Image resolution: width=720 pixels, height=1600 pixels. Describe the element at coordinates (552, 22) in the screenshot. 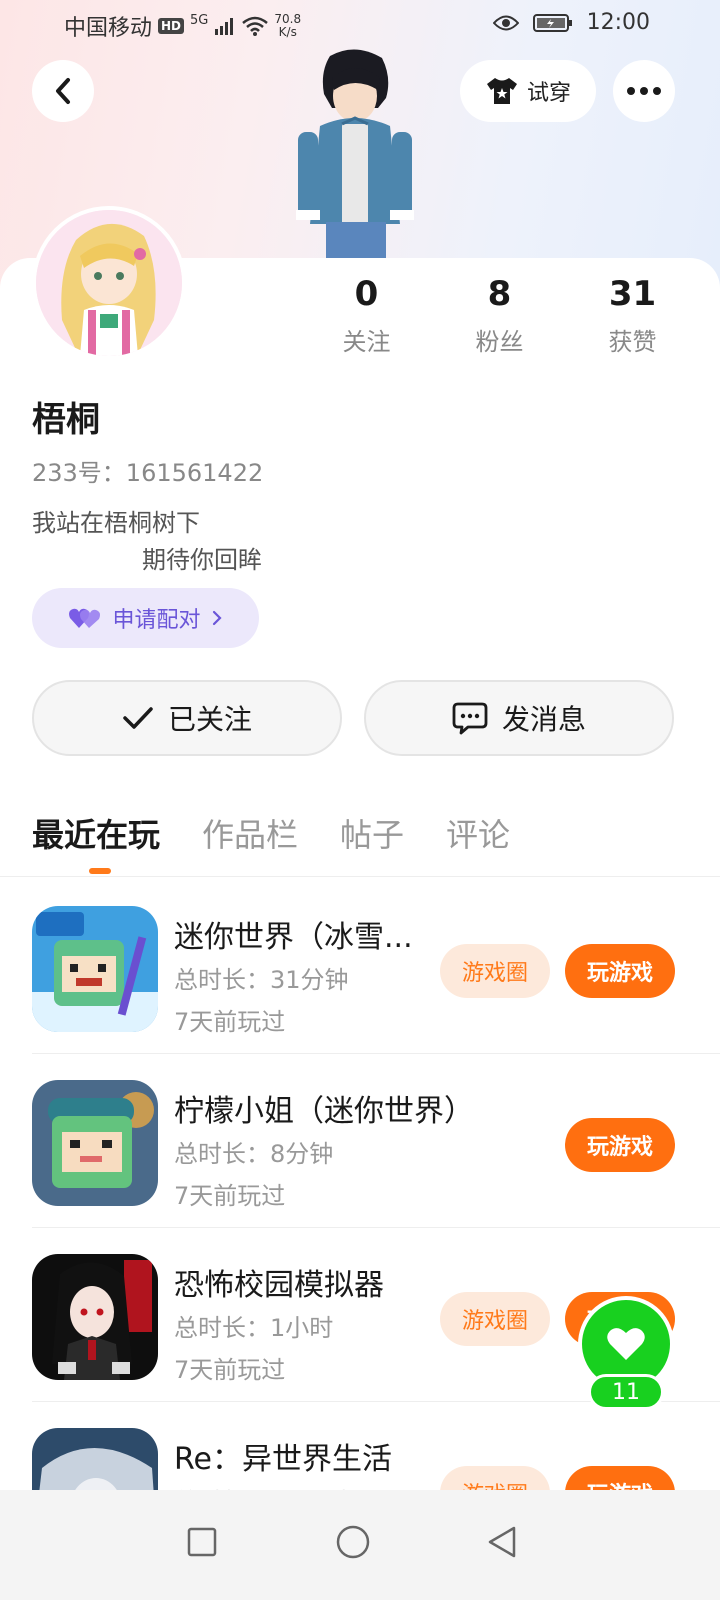

I see `battery-icon` at that location.